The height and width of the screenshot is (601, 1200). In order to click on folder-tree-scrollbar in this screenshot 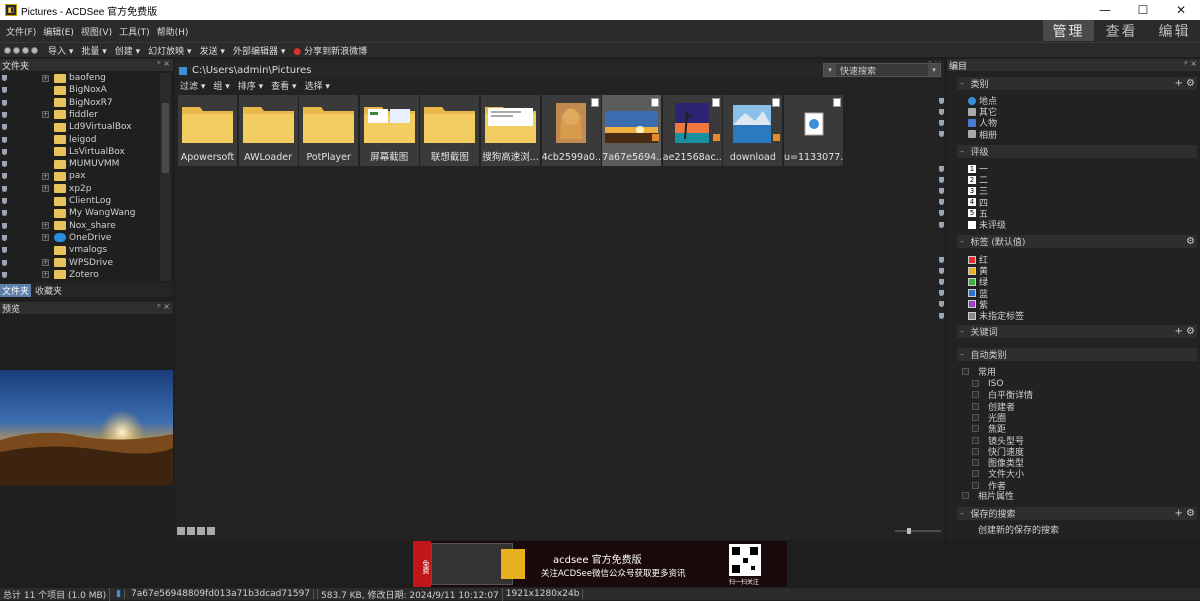, I will do `click(165, 177)`.